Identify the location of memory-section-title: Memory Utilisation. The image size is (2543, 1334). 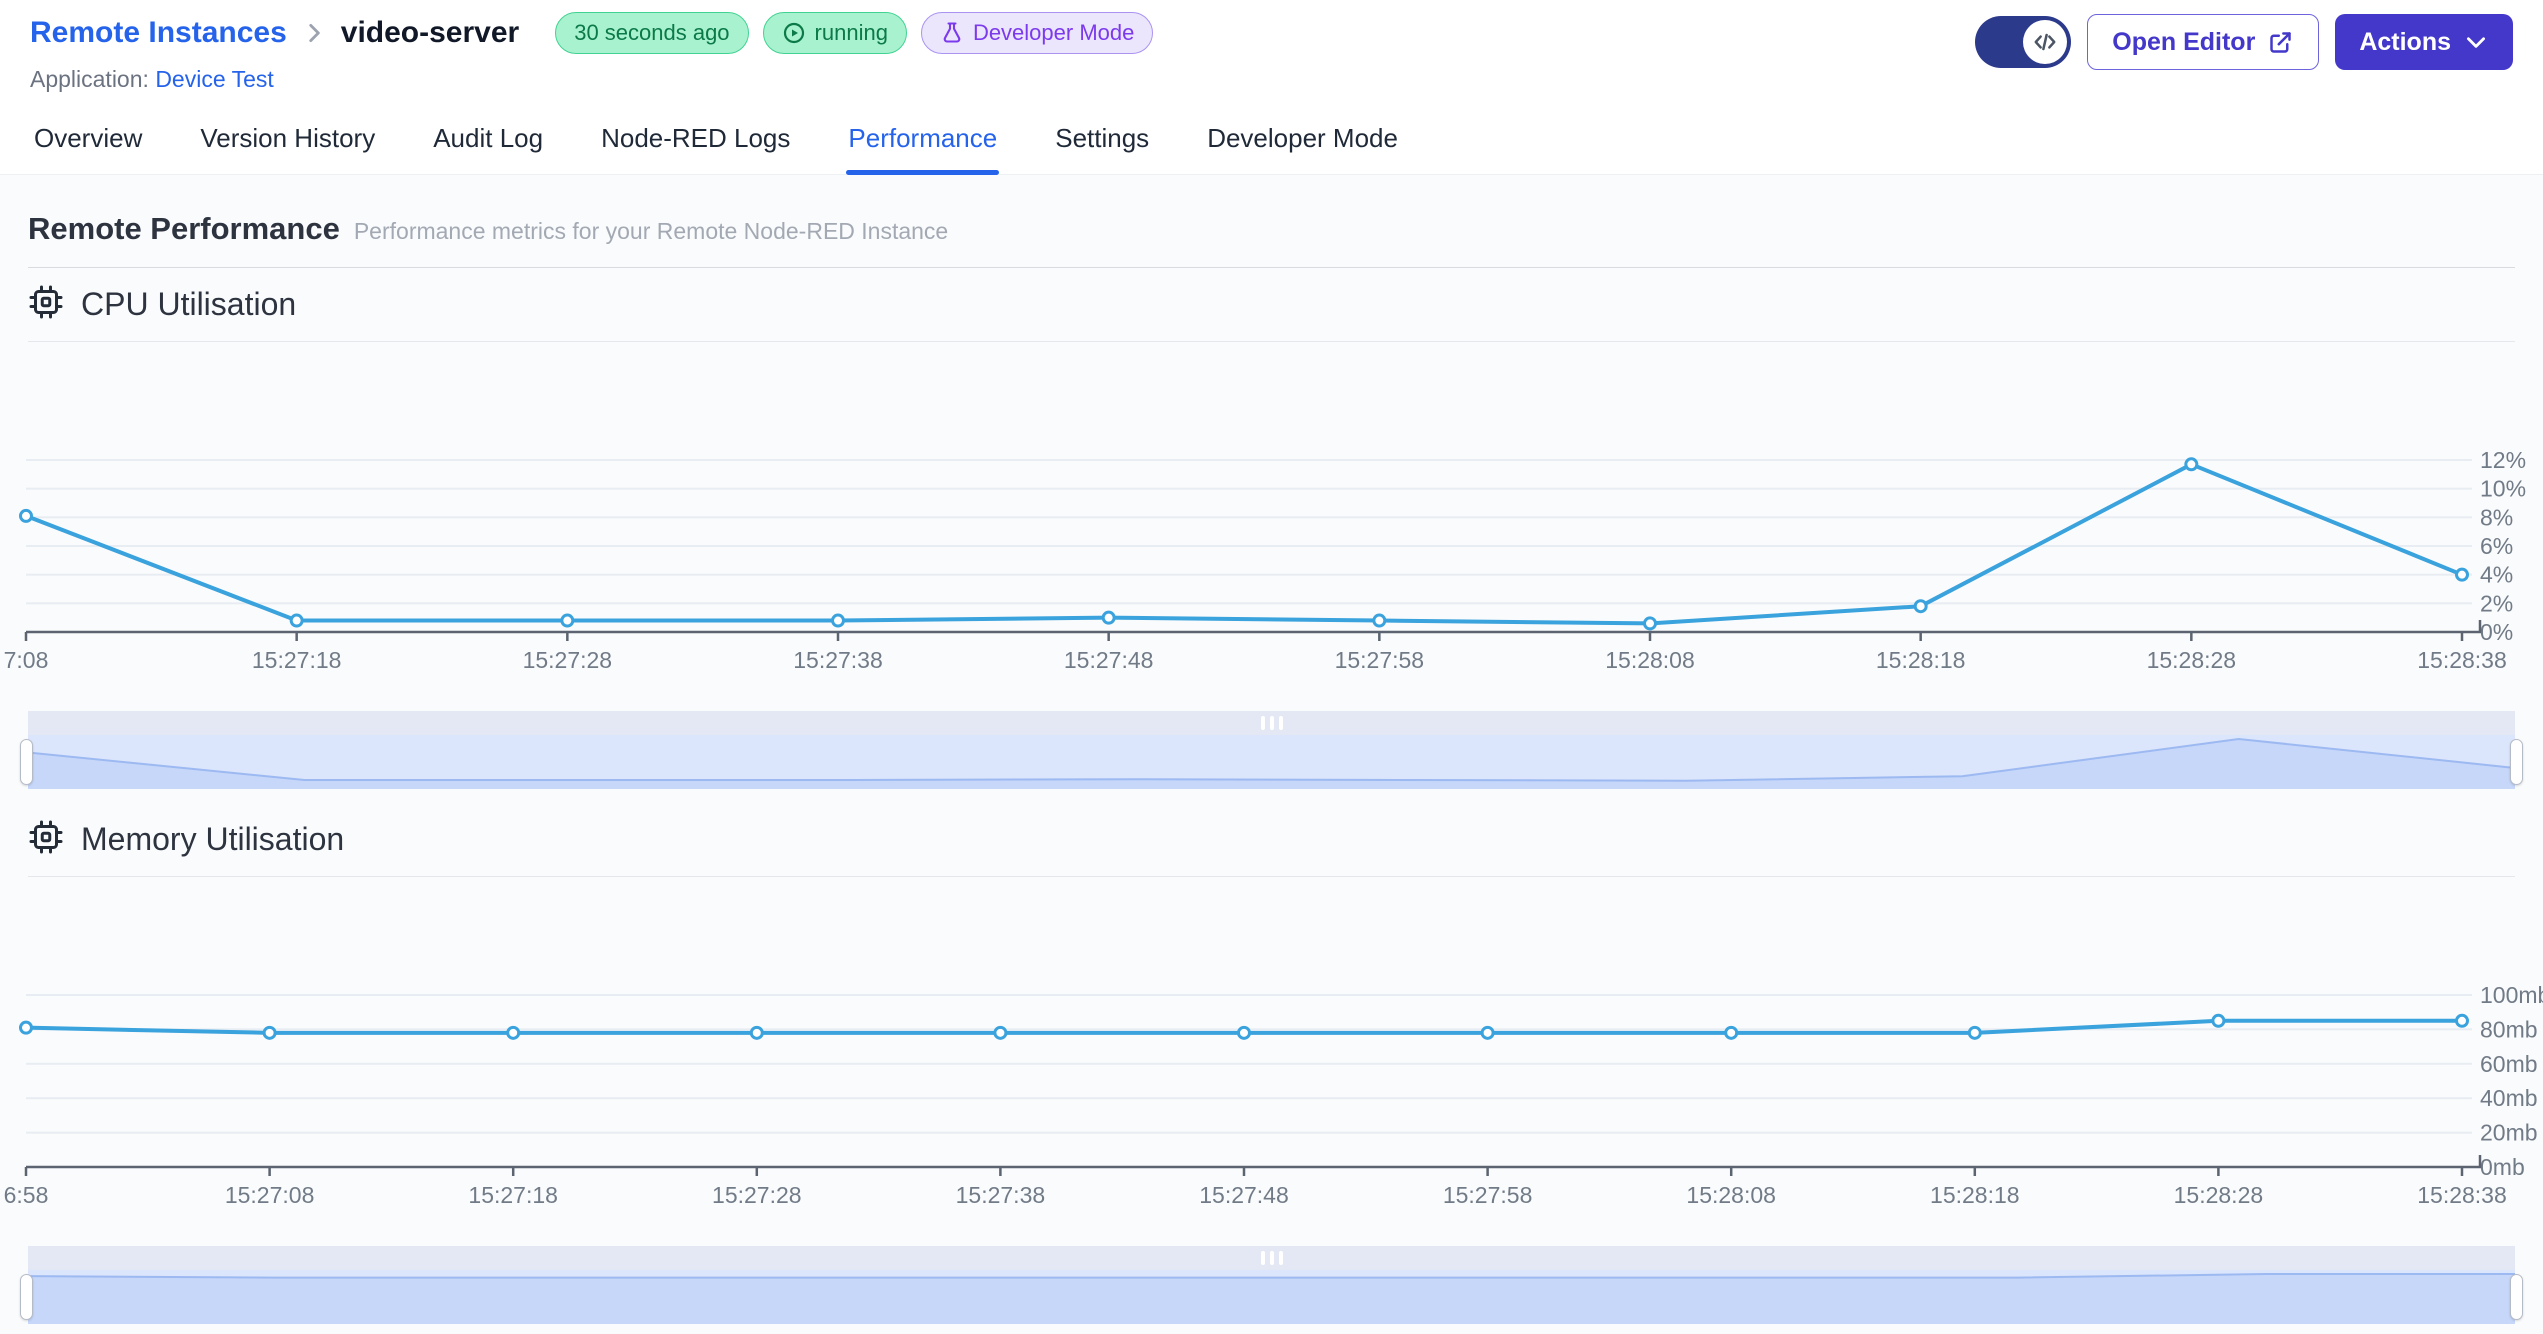
(213, 839).